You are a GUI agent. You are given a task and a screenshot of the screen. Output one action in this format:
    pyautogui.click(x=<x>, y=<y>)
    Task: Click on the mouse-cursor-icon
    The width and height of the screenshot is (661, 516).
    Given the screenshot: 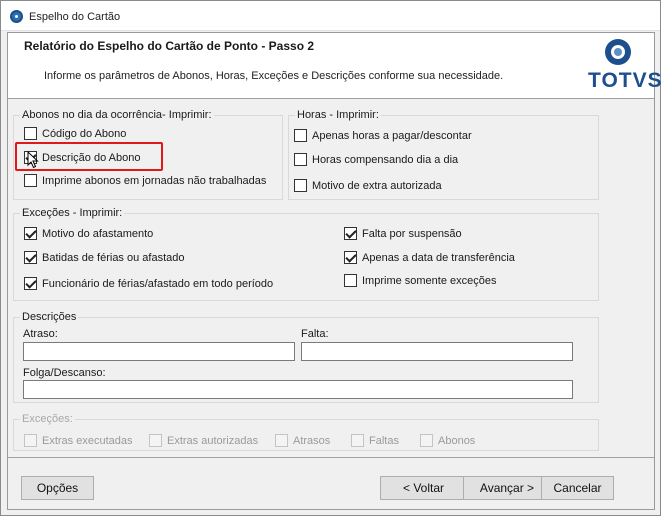 What is the action you would take?
    pyautogui.click(x=33, y=160)
    